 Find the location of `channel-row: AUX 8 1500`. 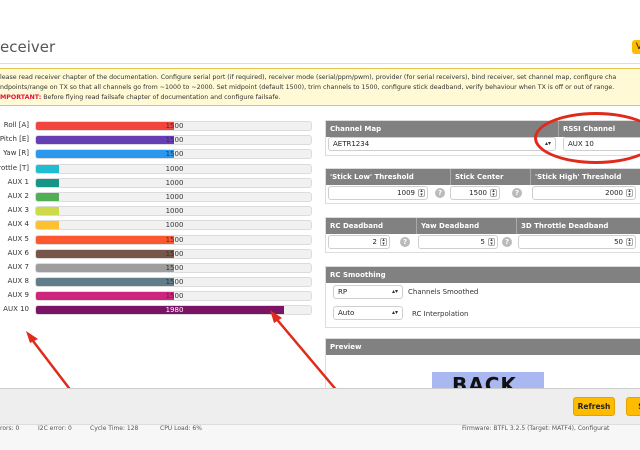

channel-row: AUX 8 1500 is located at coordinates (157, 282).